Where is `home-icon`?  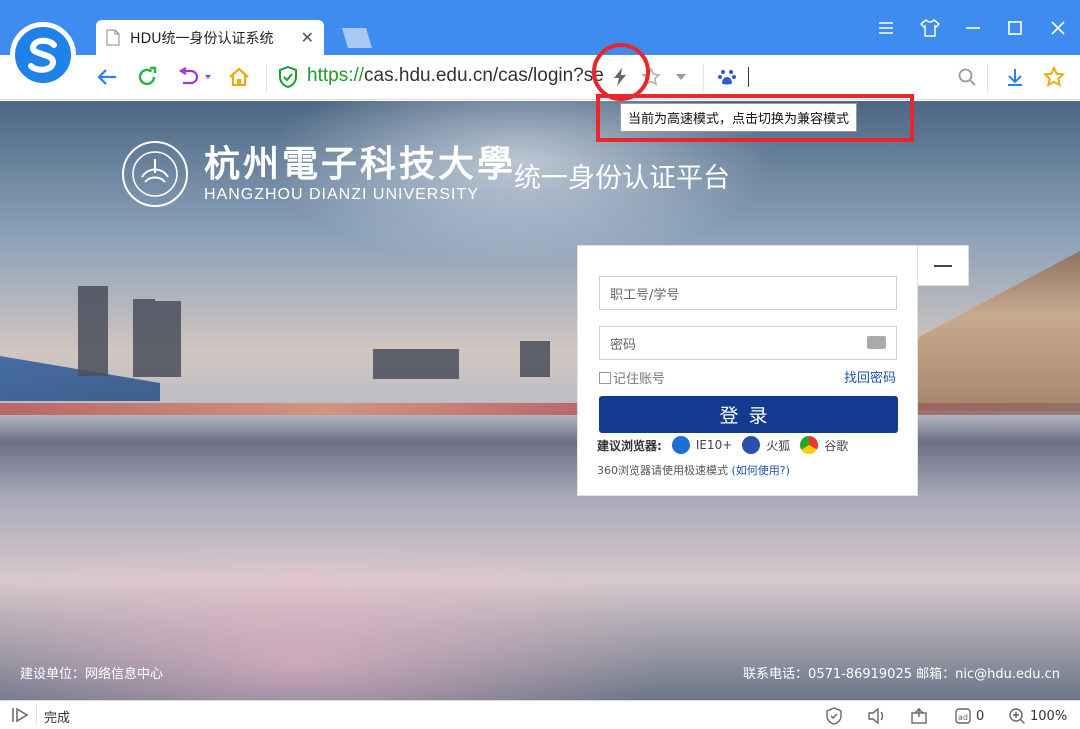
home-icon is located at coordinates (239, 77).